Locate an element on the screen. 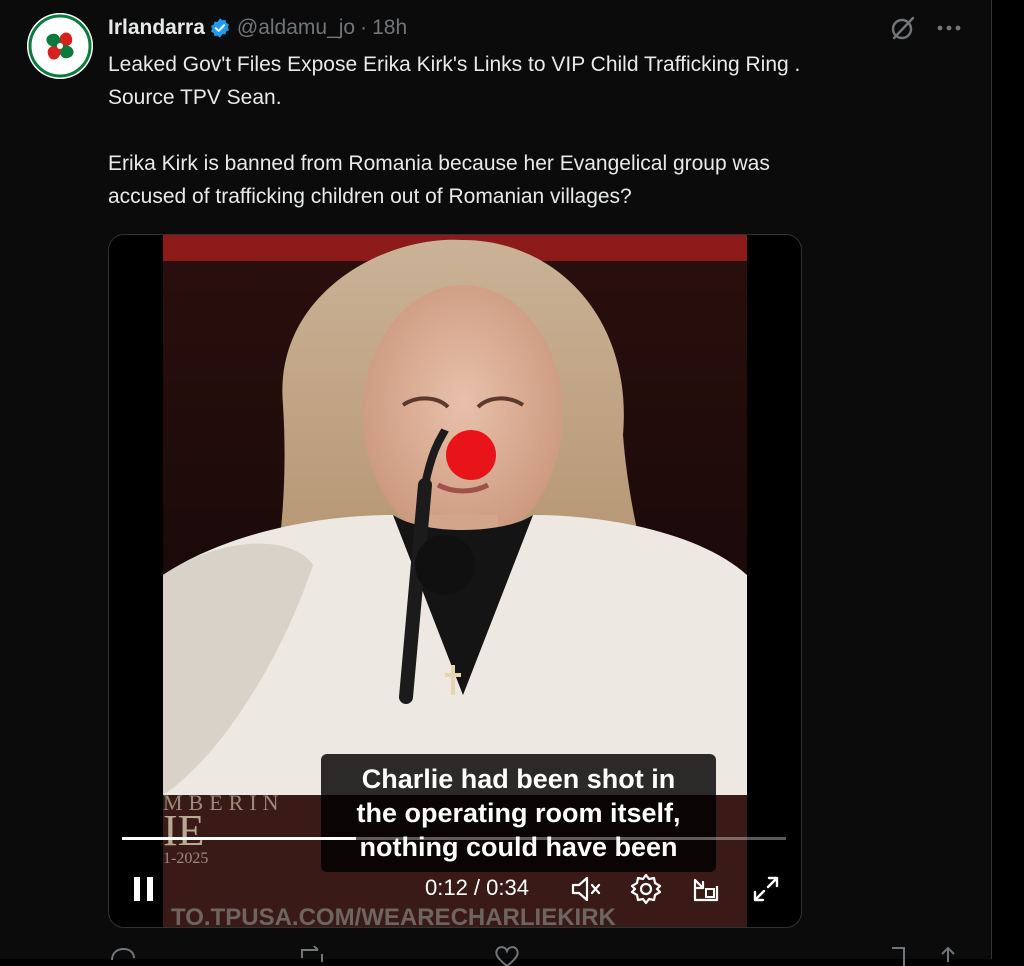  red-marker-dot is located at coordinates (471, 455).